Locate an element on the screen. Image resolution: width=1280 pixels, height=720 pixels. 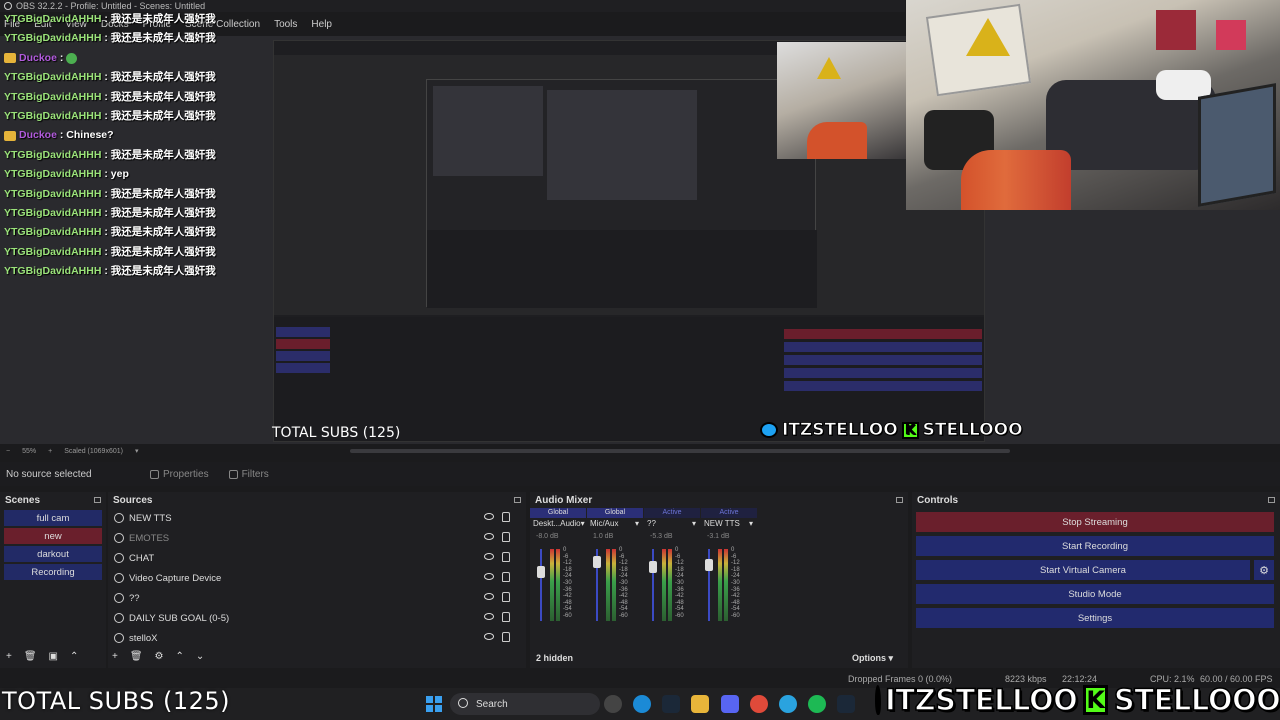
remove-source-icon: 🗑 is located at coordinates (136, 656).